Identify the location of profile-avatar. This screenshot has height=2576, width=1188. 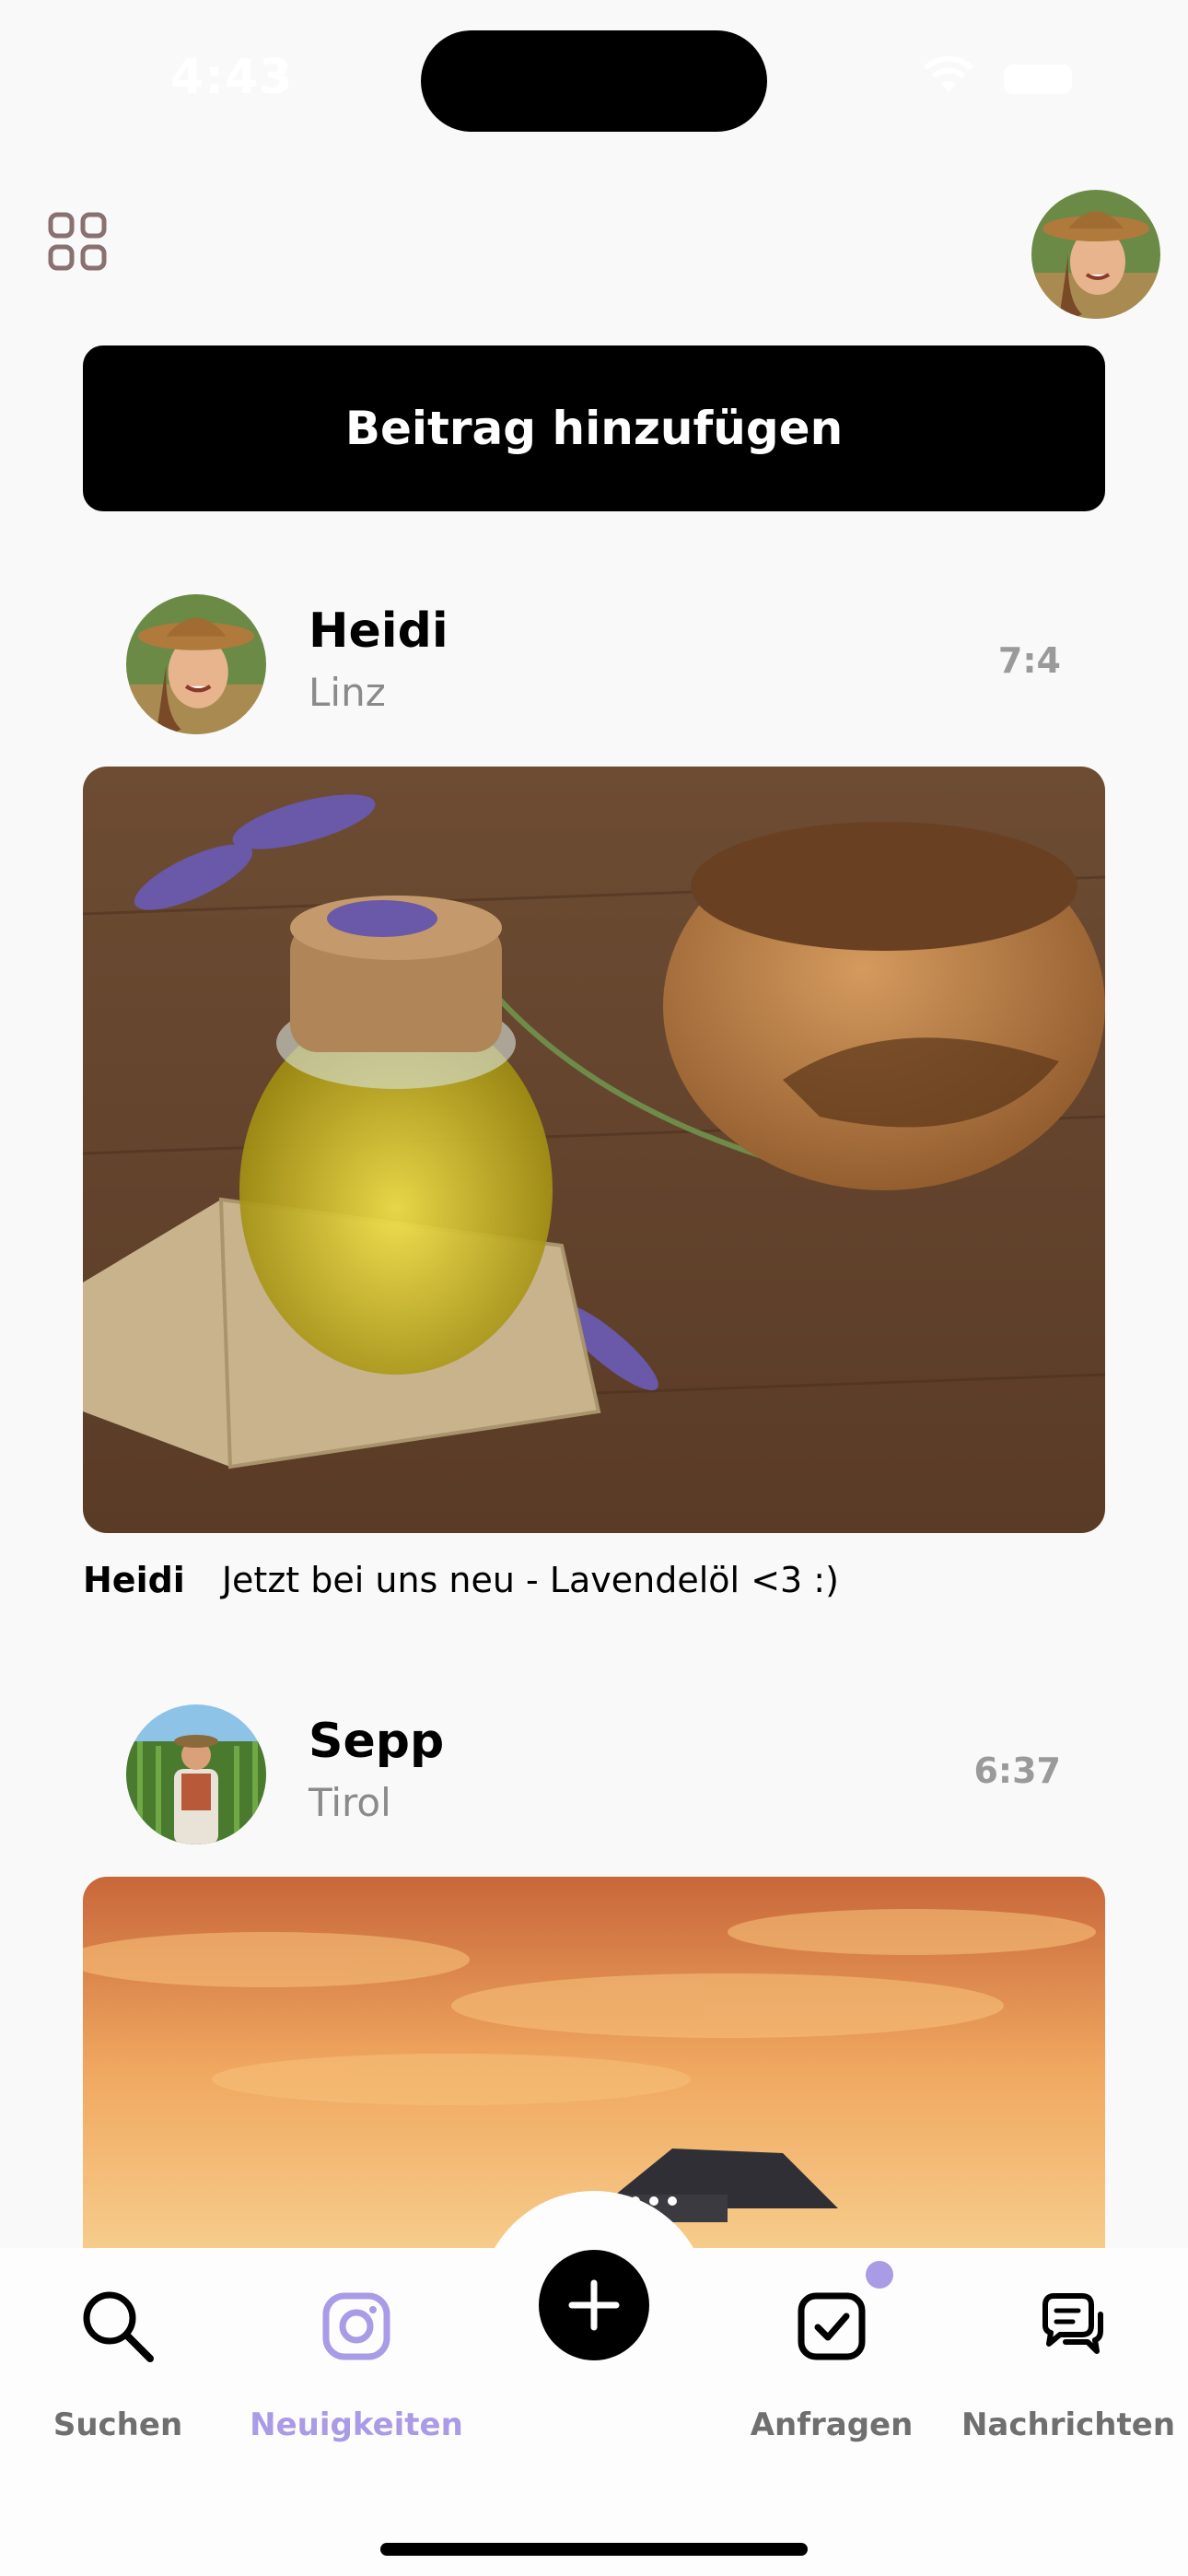
(1095, 255).